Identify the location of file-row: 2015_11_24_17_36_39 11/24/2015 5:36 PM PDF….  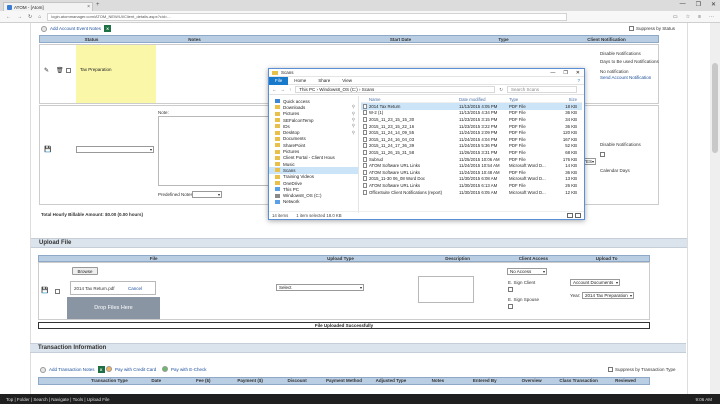
(471, 146).